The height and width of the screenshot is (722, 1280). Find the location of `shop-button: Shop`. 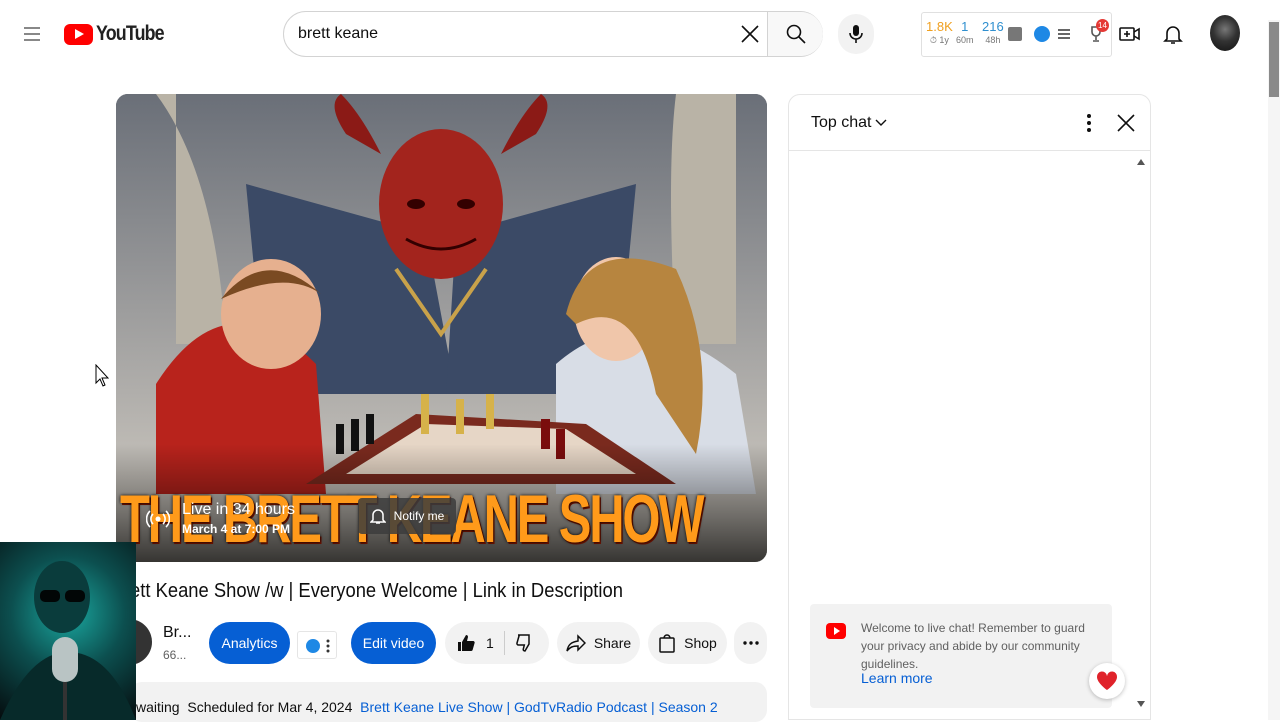

shop-button: Shop is located at coordinates (687, 643).